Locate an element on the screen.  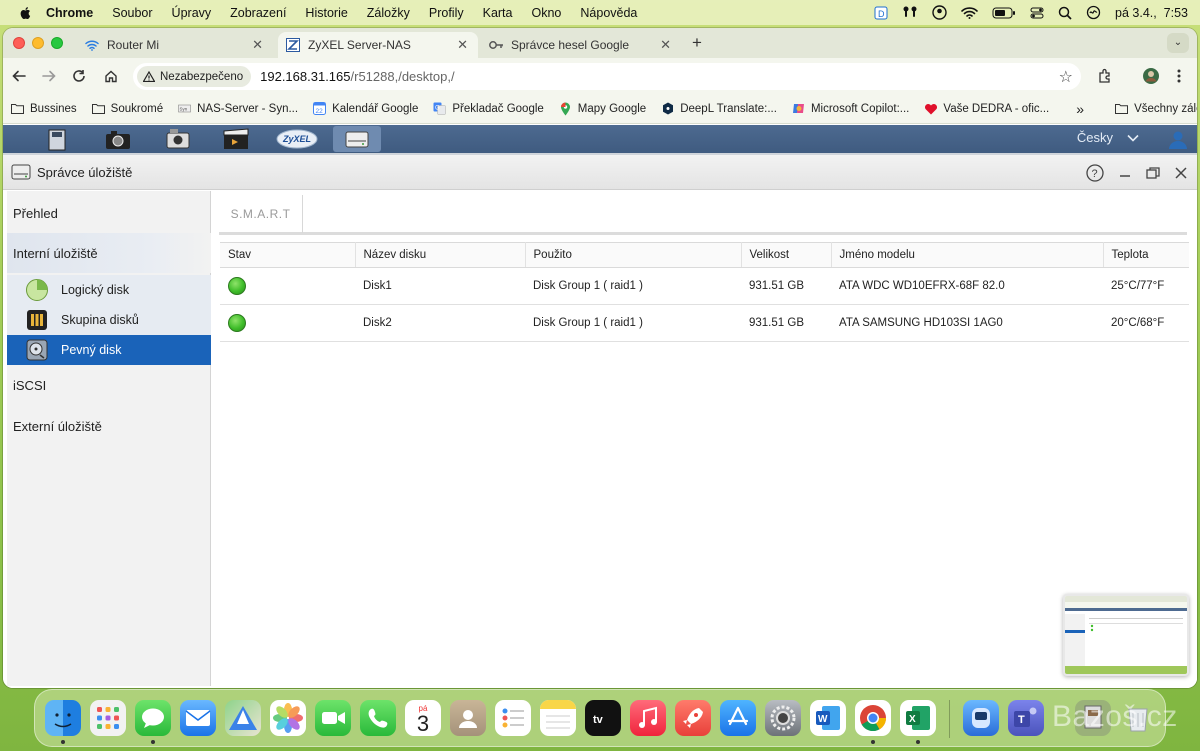
sidebar-item-overview: Přehled is located at coordinates (109, 213).